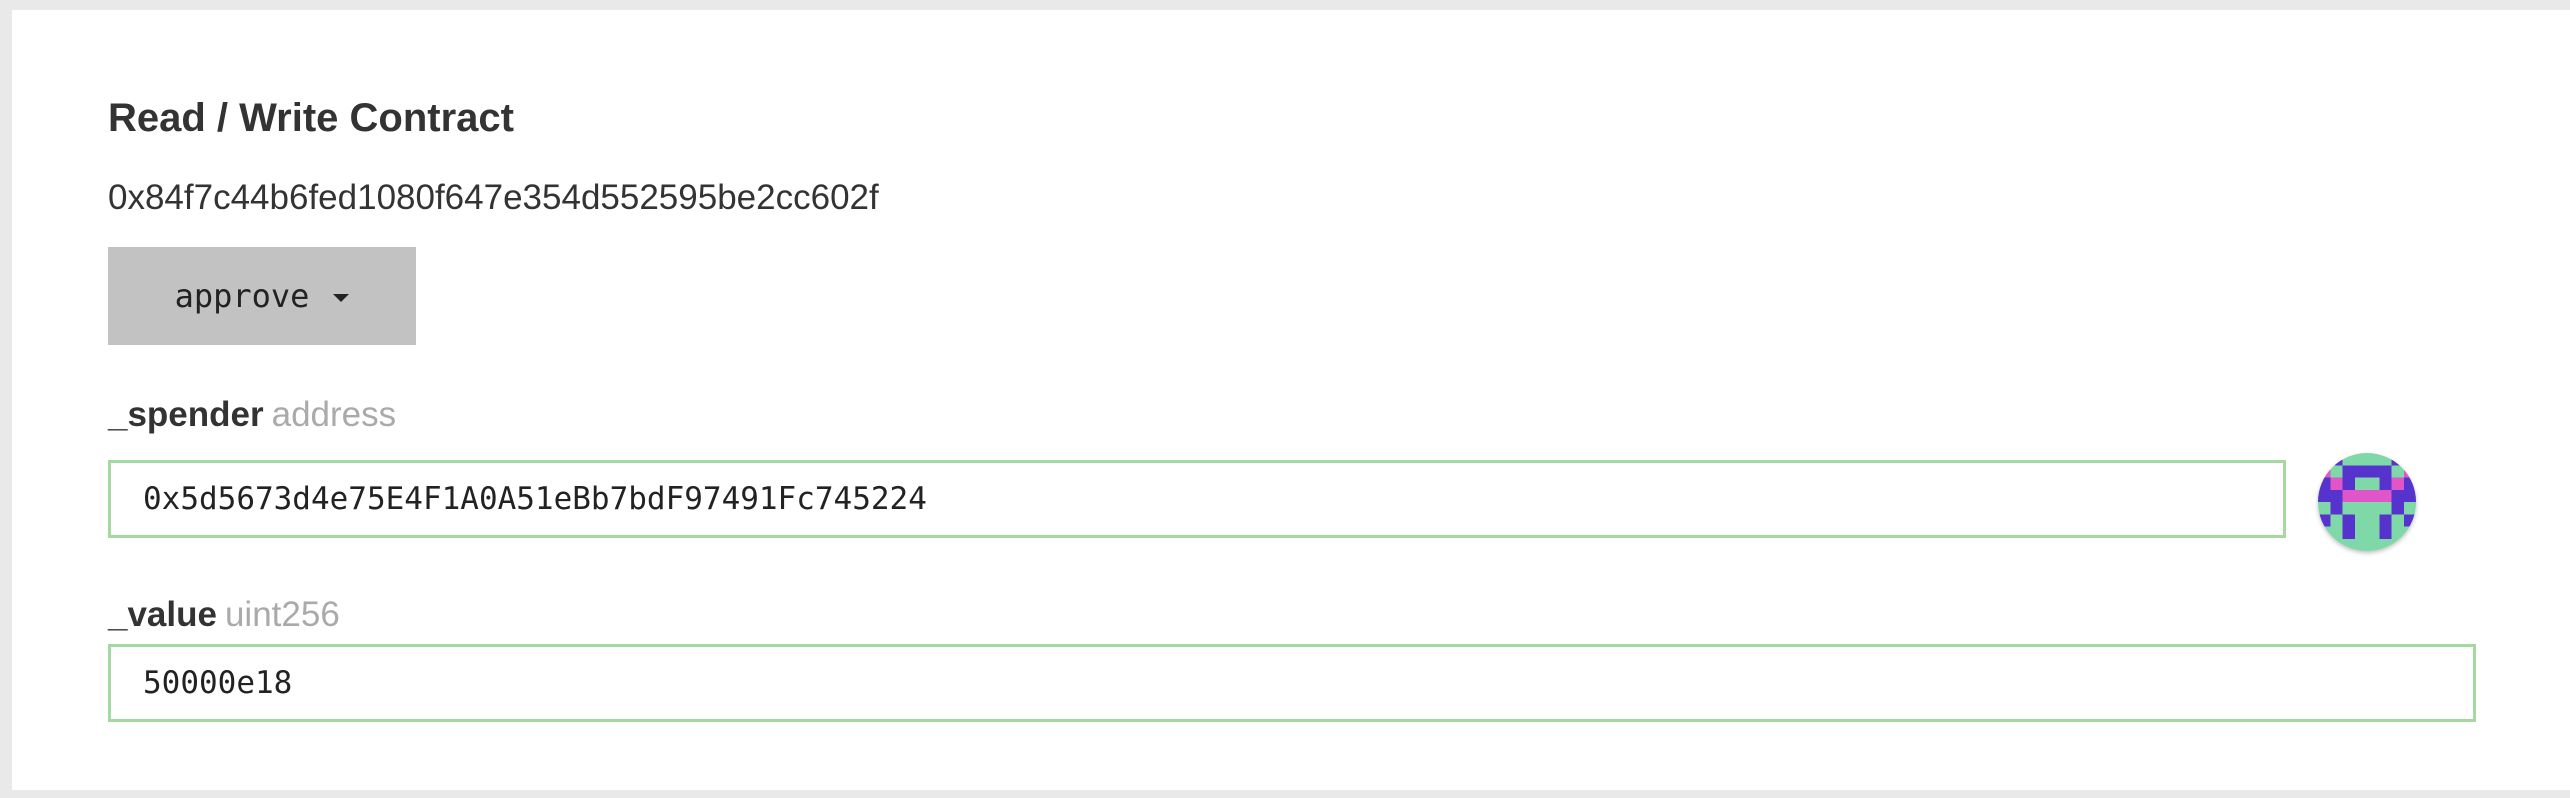 This screenshot has height=798, width=2570. I want to click on param-name: _spender, so click(186, 414).